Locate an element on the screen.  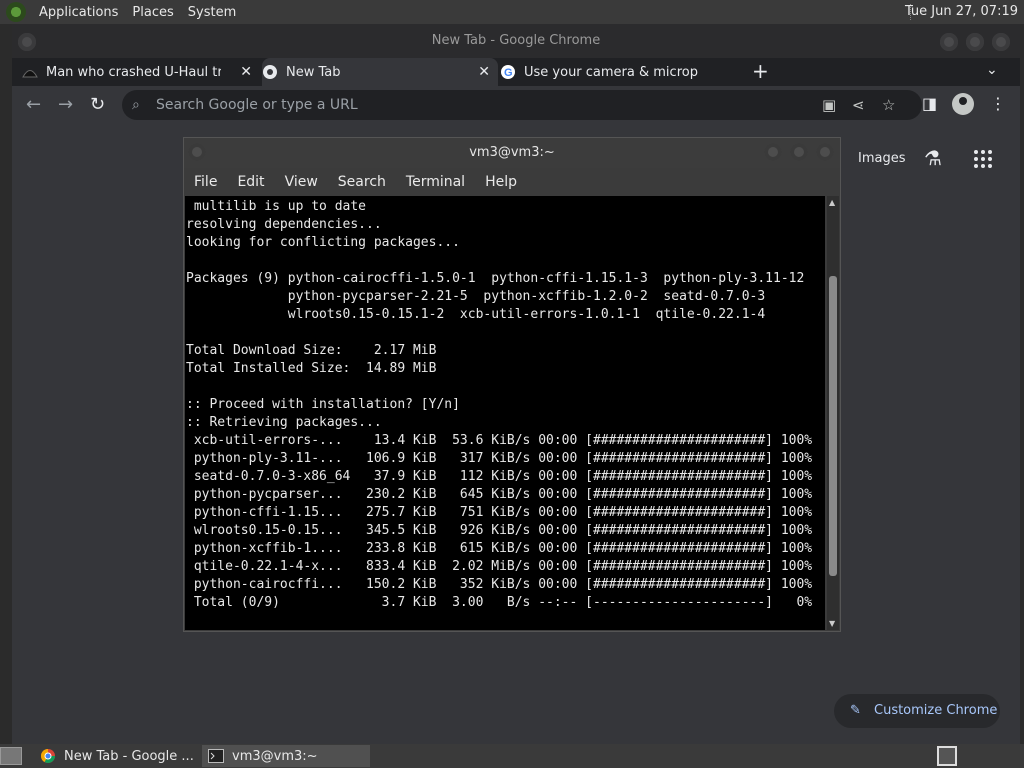
reload-icon: ↻ is located at coordinates (97, 104).